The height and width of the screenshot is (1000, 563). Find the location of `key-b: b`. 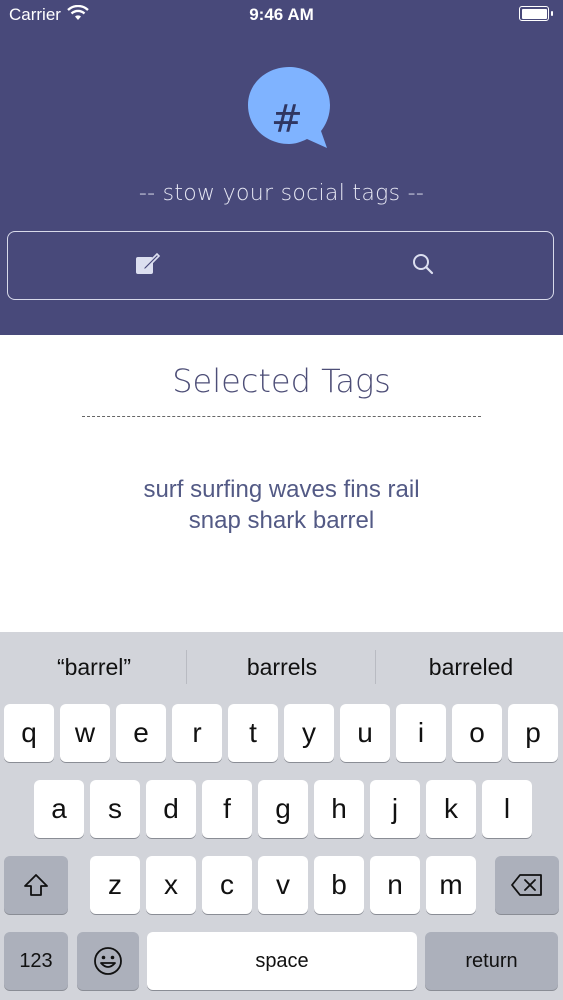

key-b: b is located at coordinates (339, 885).